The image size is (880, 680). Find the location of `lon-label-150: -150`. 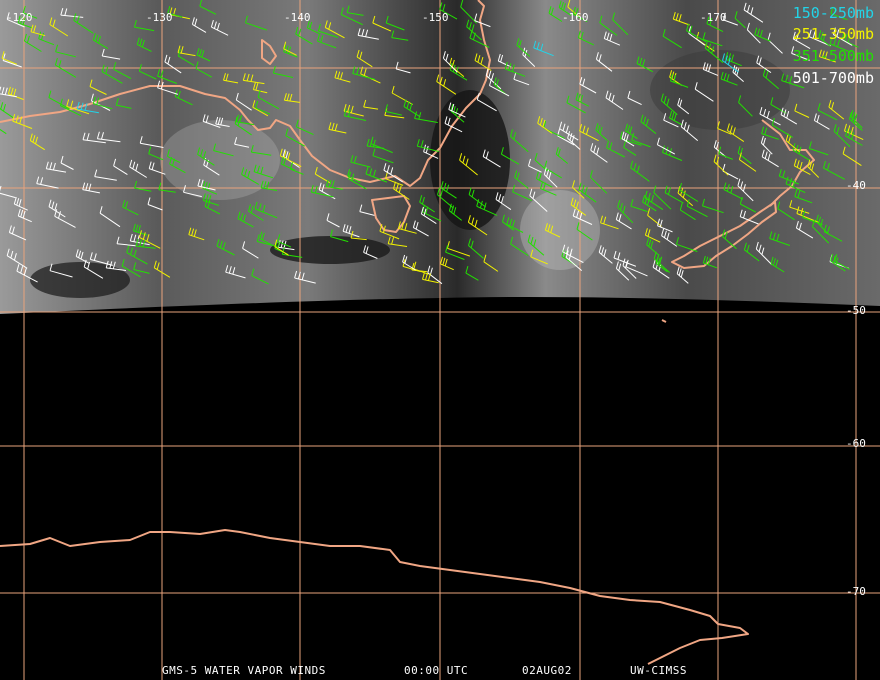

lon-label-150: -150 is located at coordinates (435, 17).